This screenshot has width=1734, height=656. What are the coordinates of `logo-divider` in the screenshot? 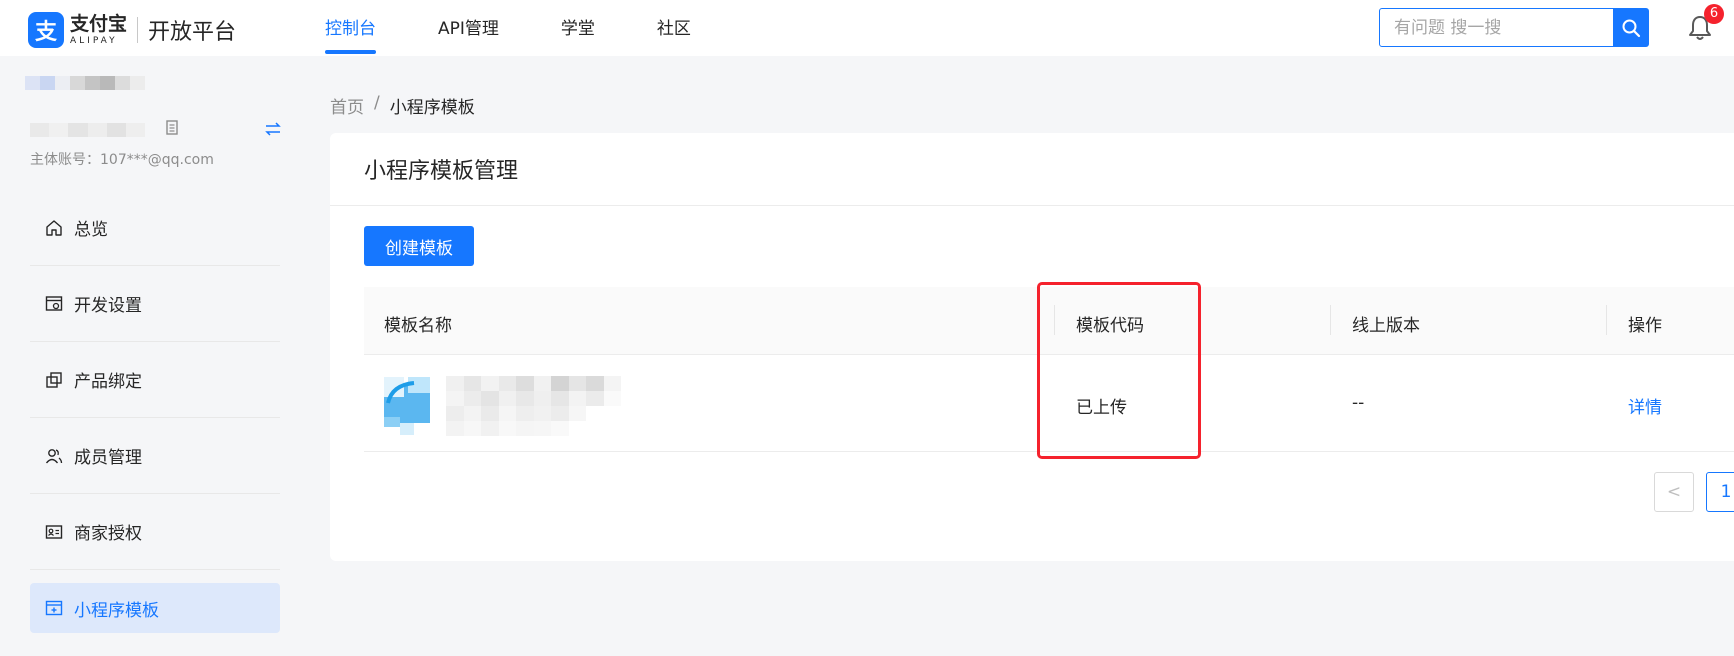 It's located at (138, 30).